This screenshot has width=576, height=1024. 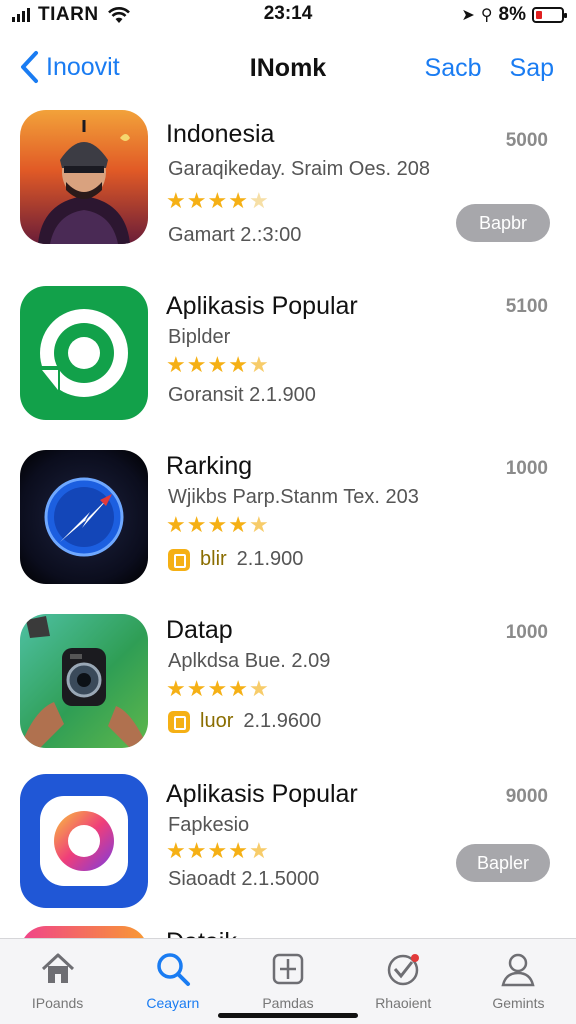 What do you see at coordinates (84, 932) in the screenshot?
I see `gradient-app-icon` at bounding box center [84, 932].